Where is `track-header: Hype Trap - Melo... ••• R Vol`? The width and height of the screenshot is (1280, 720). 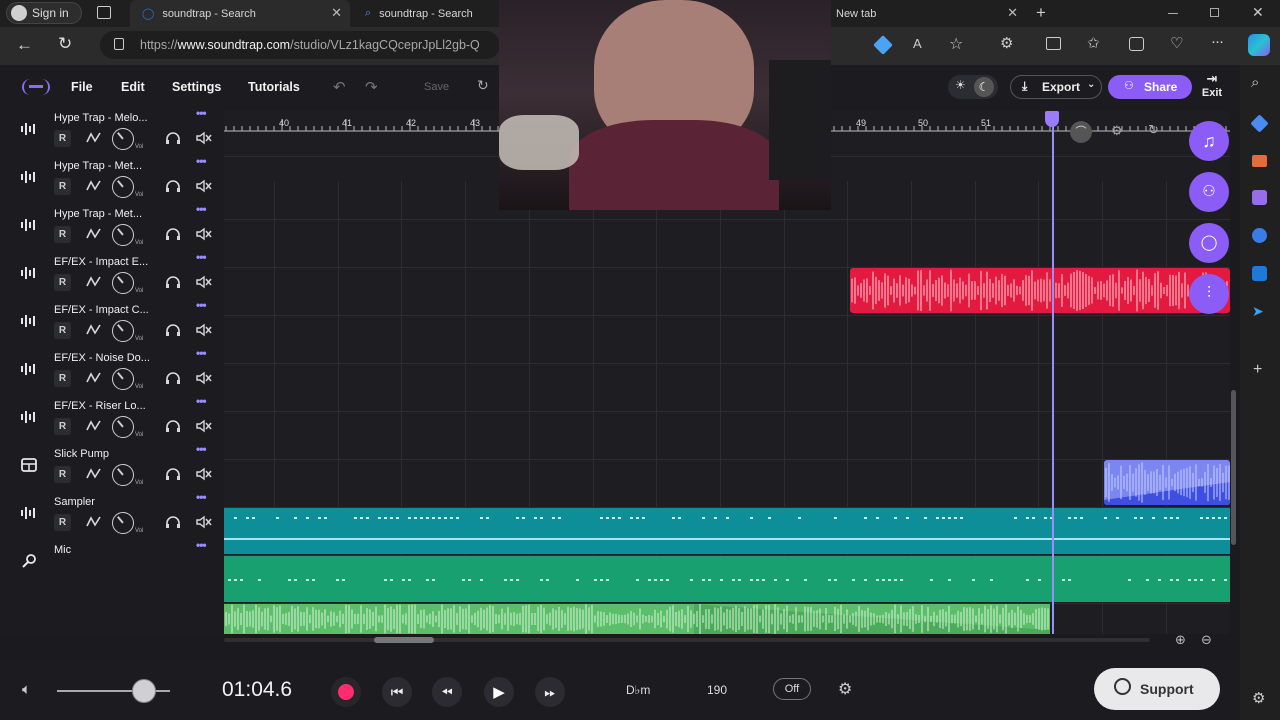
track-header: Hype Trap - Melo... ••• R Vol is located at coordinates (112, 132).